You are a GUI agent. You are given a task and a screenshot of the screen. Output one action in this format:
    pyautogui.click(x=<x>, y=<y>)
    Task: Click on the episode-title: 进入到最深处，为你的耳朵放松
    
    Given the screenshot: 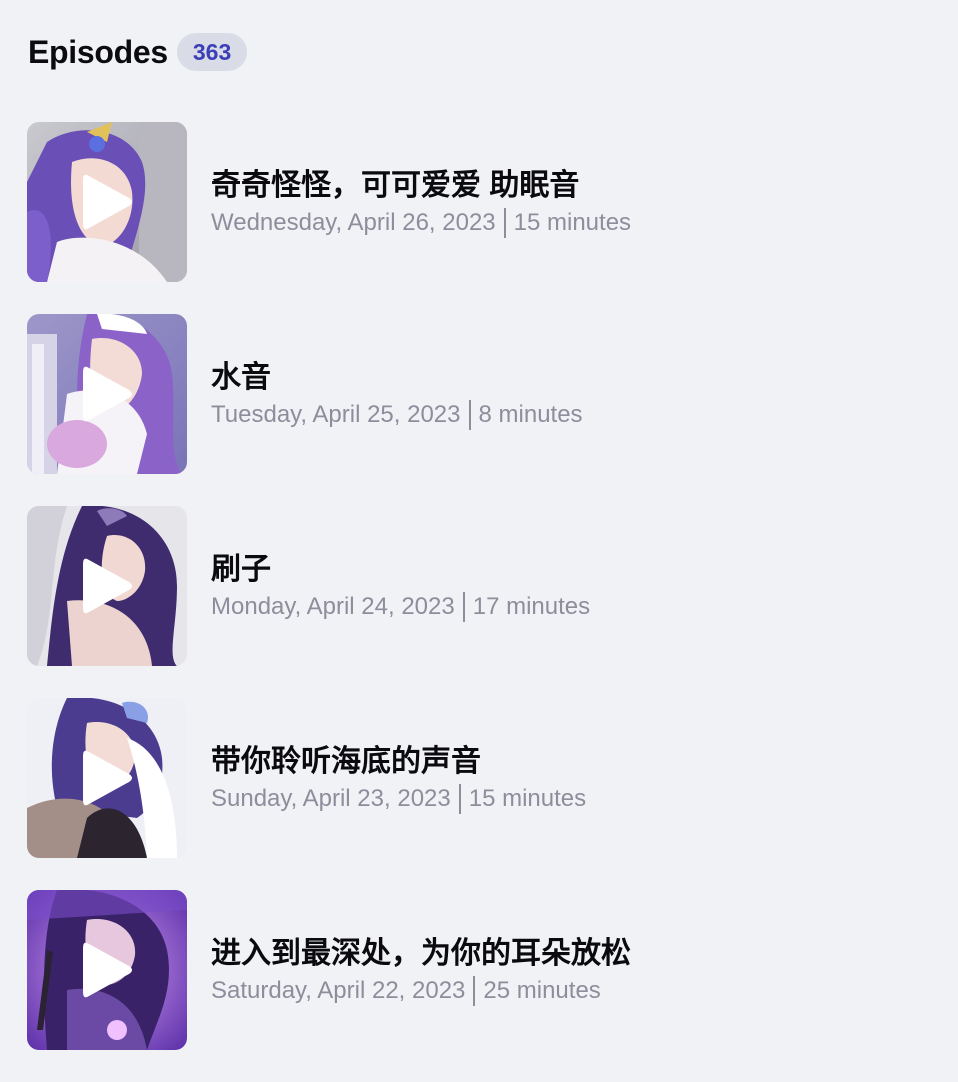 What is the action you would take?
    pyautogui.click(x=421, y=954)
    